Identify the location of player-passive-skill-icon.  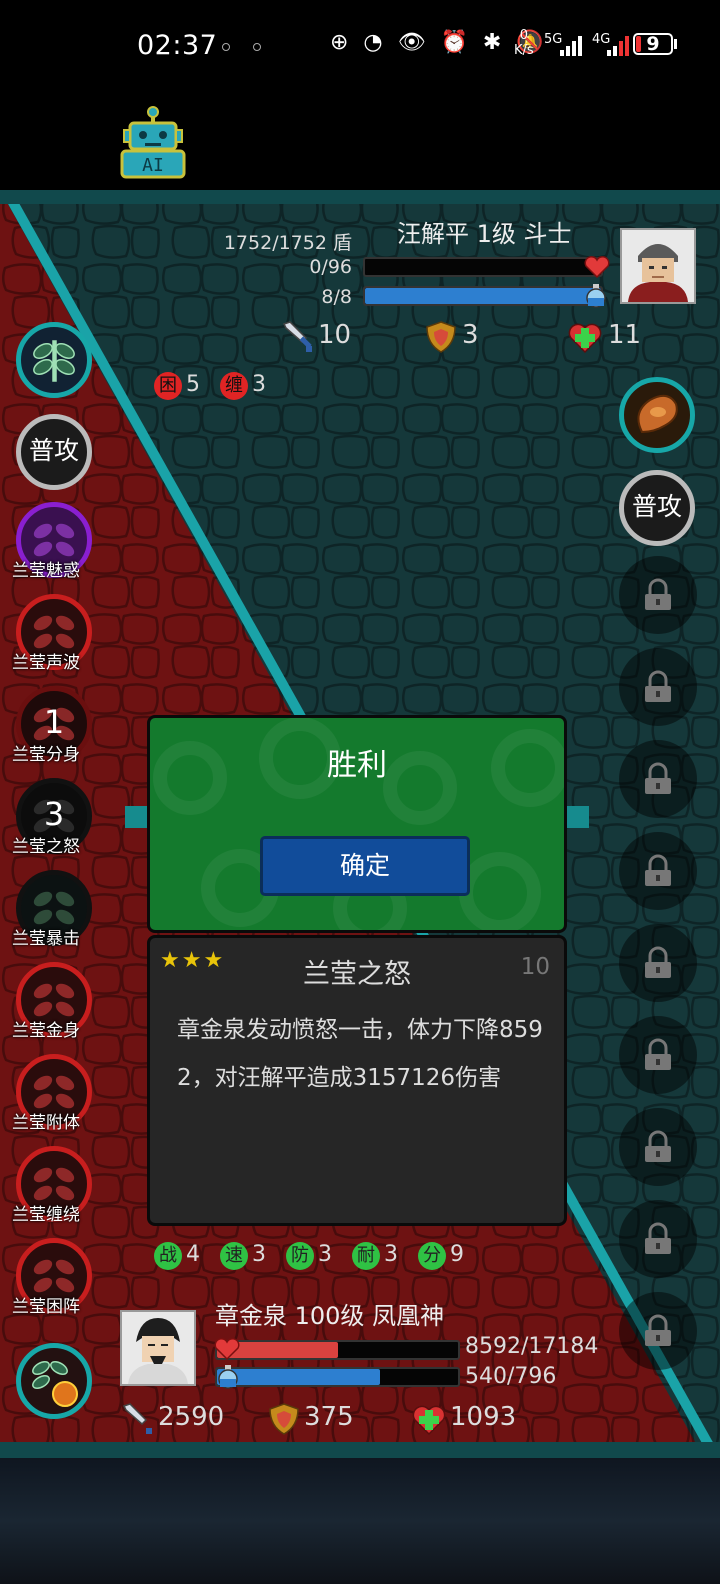
(54, 360).